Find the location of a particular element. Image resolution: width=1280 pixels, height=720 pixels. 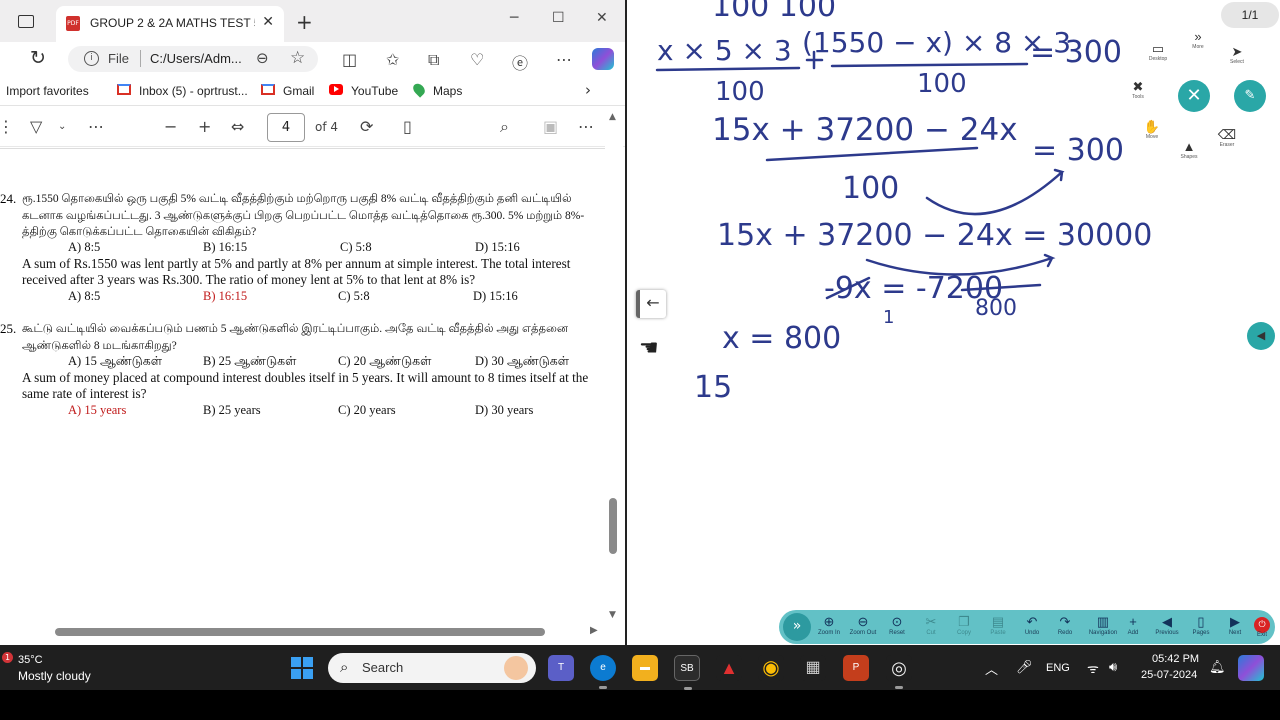

copy-button: ❐ Copy is located at coordinates (964, 625).